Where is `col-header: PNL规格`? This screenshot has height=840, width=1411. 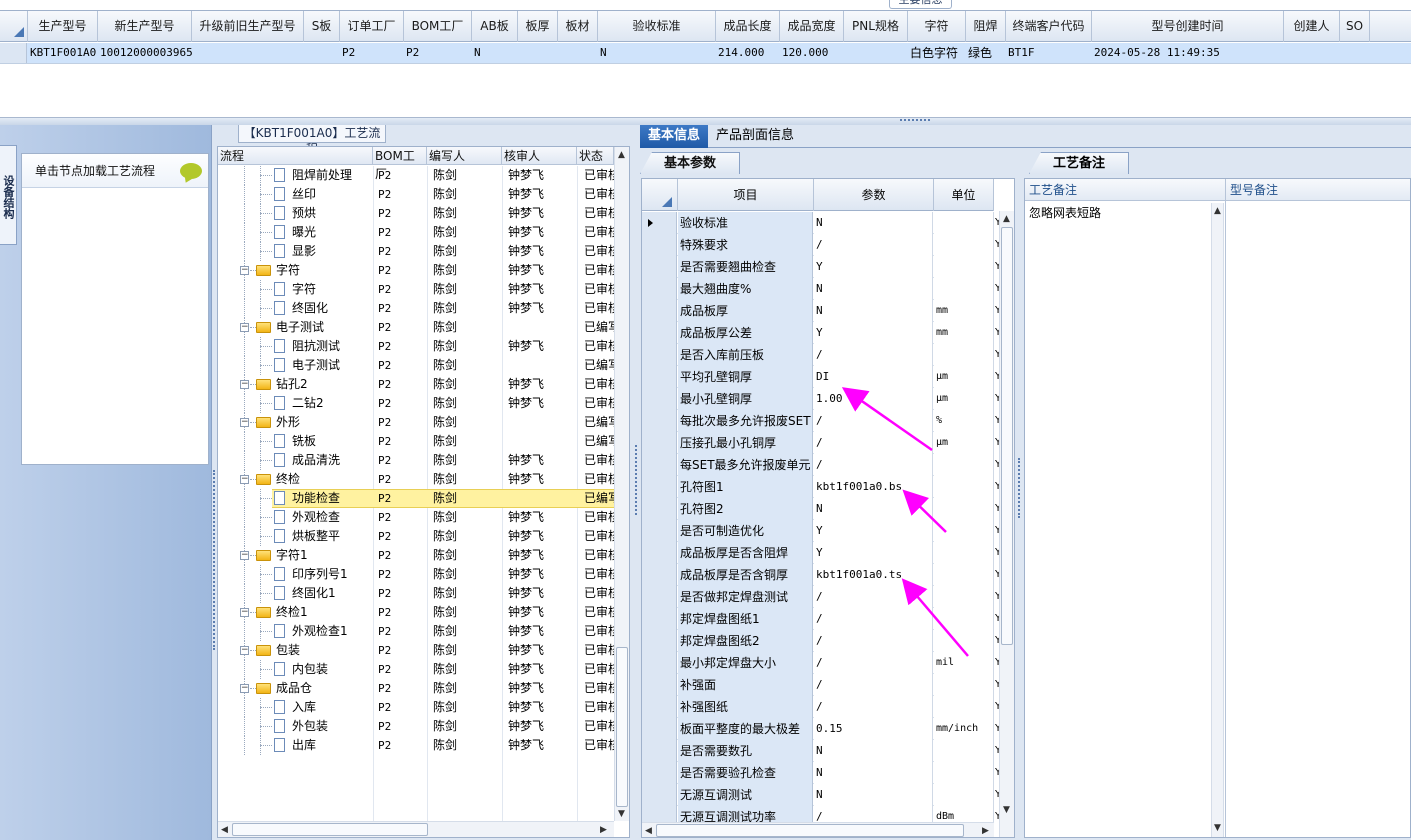 col-header: PNL规格 is located at coordinates (876, 26).